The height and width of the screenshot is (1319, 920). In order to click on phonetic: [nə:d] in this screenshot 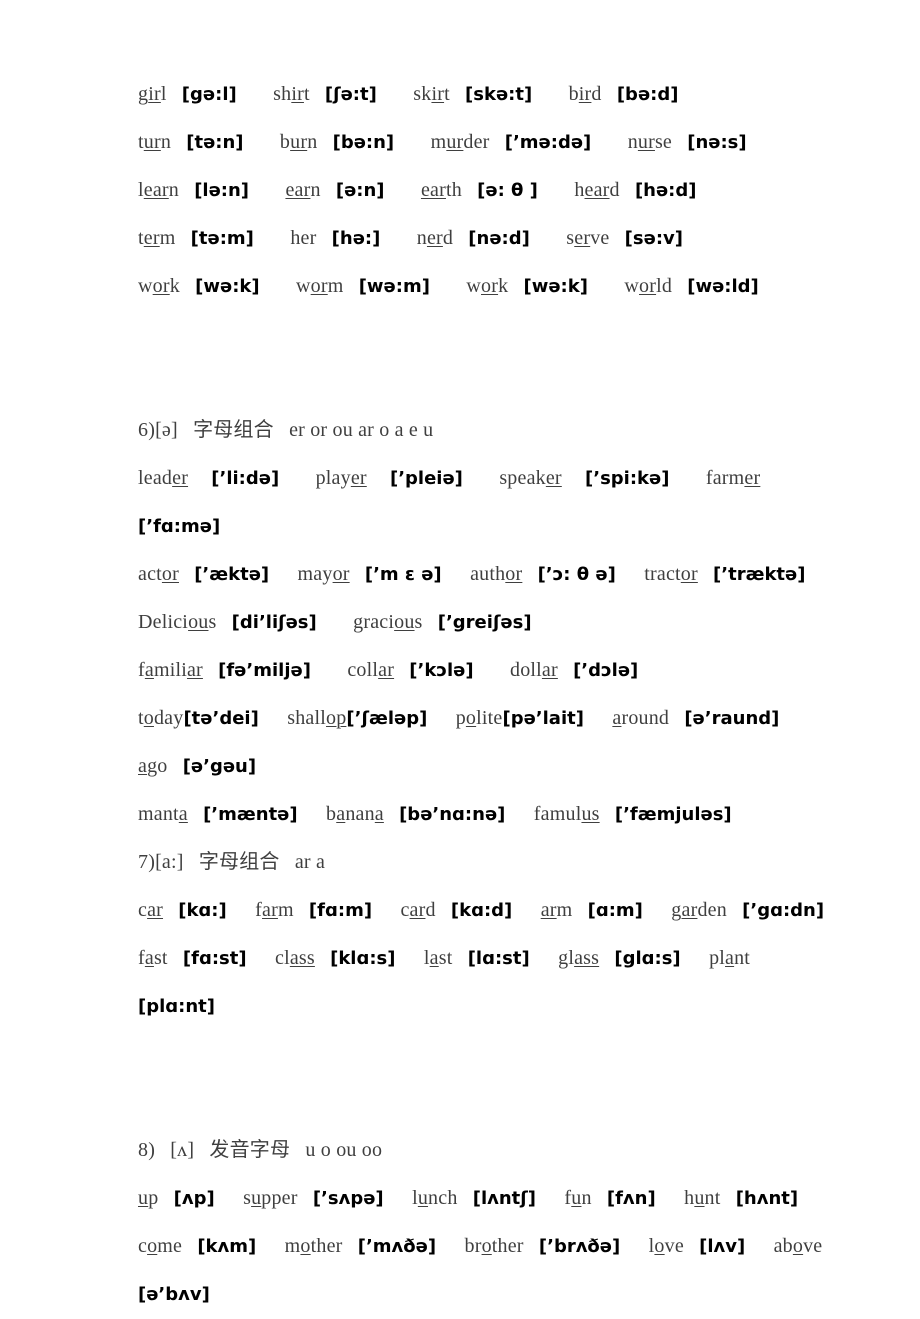, I will do `click(499, 238)`.